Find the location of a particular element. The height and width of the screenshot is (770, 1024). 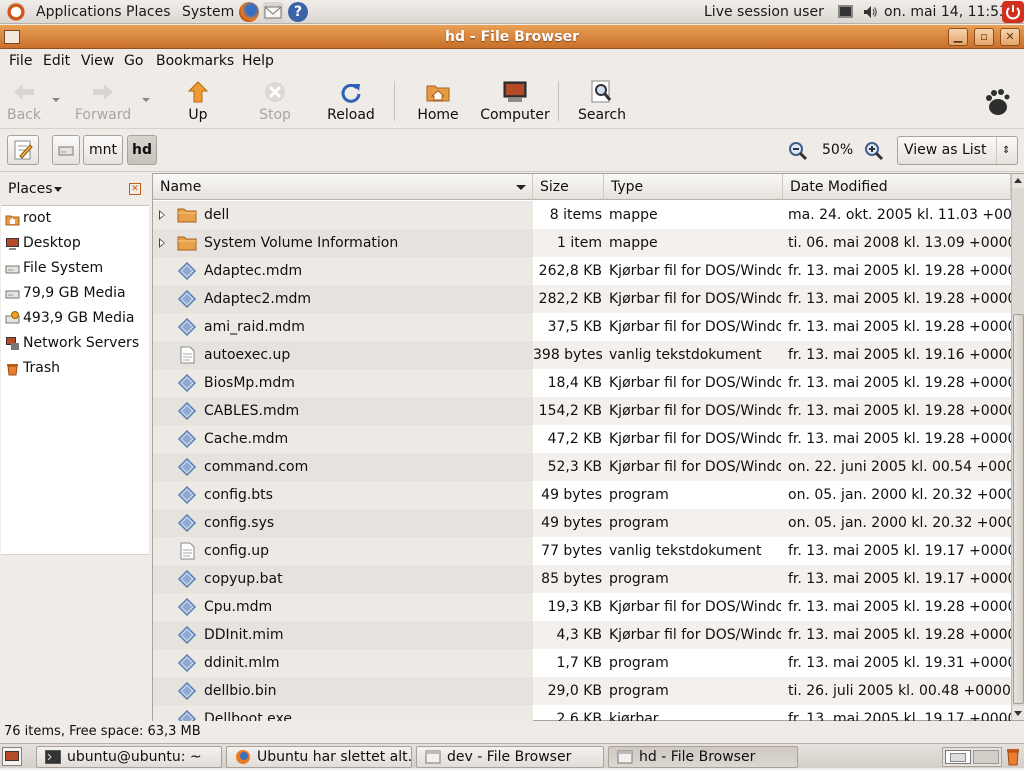

sidebar-item-media-79: 79,9 GB Media is located at coordinates (75, 293).